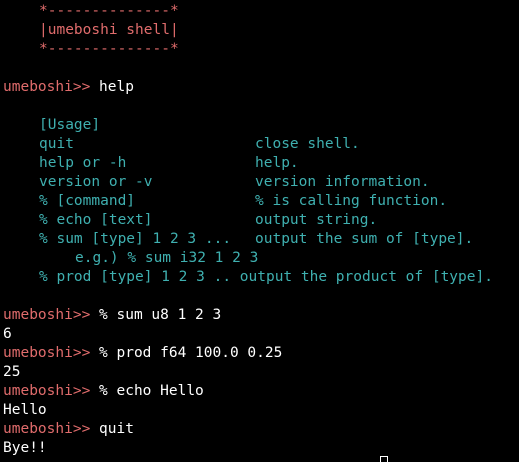 Image resolution: width=519 pixels, height=462 pixels. What do you see at coordinates (25, 410) in the screenshot?
I see `output-echo: Hello` at bounding box center [25, 410].